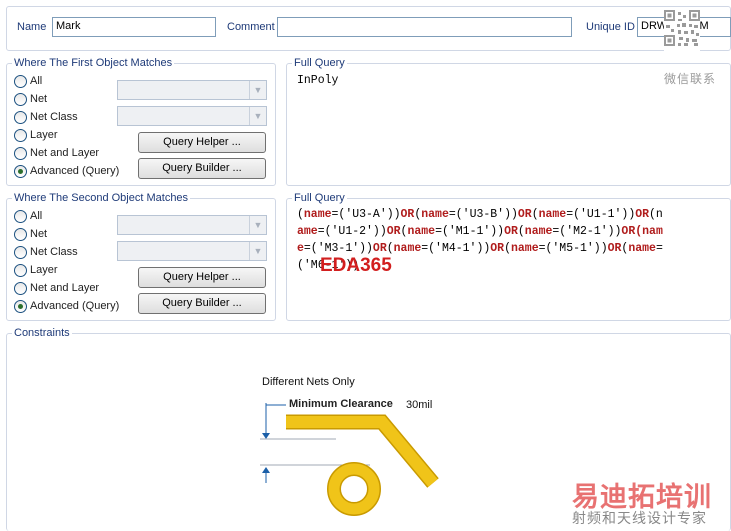 This screenshot has width=731, height=531. Describe the element at coordinates (192, 90) in the screenshot. I see `first-net-combo: ▼` at that location.